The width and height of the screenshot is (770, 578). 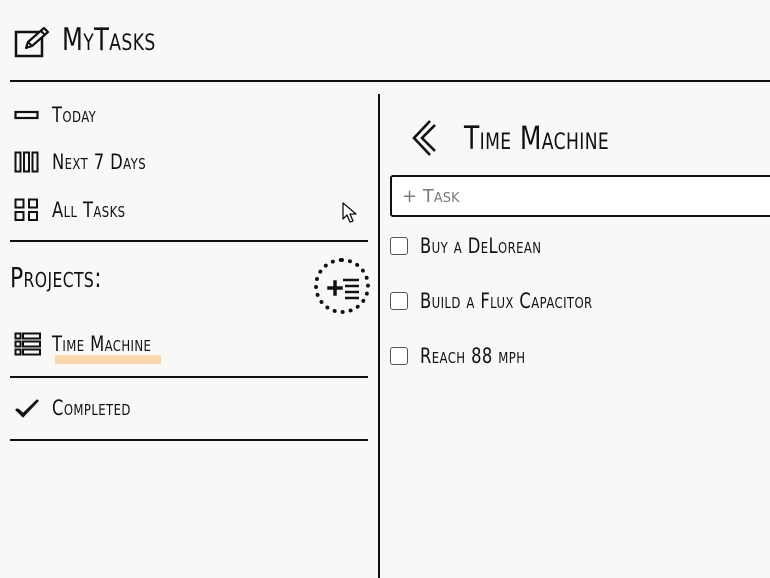 I want to click on task-item: Build a Flux Capacitor, so click(x=570, y=301).